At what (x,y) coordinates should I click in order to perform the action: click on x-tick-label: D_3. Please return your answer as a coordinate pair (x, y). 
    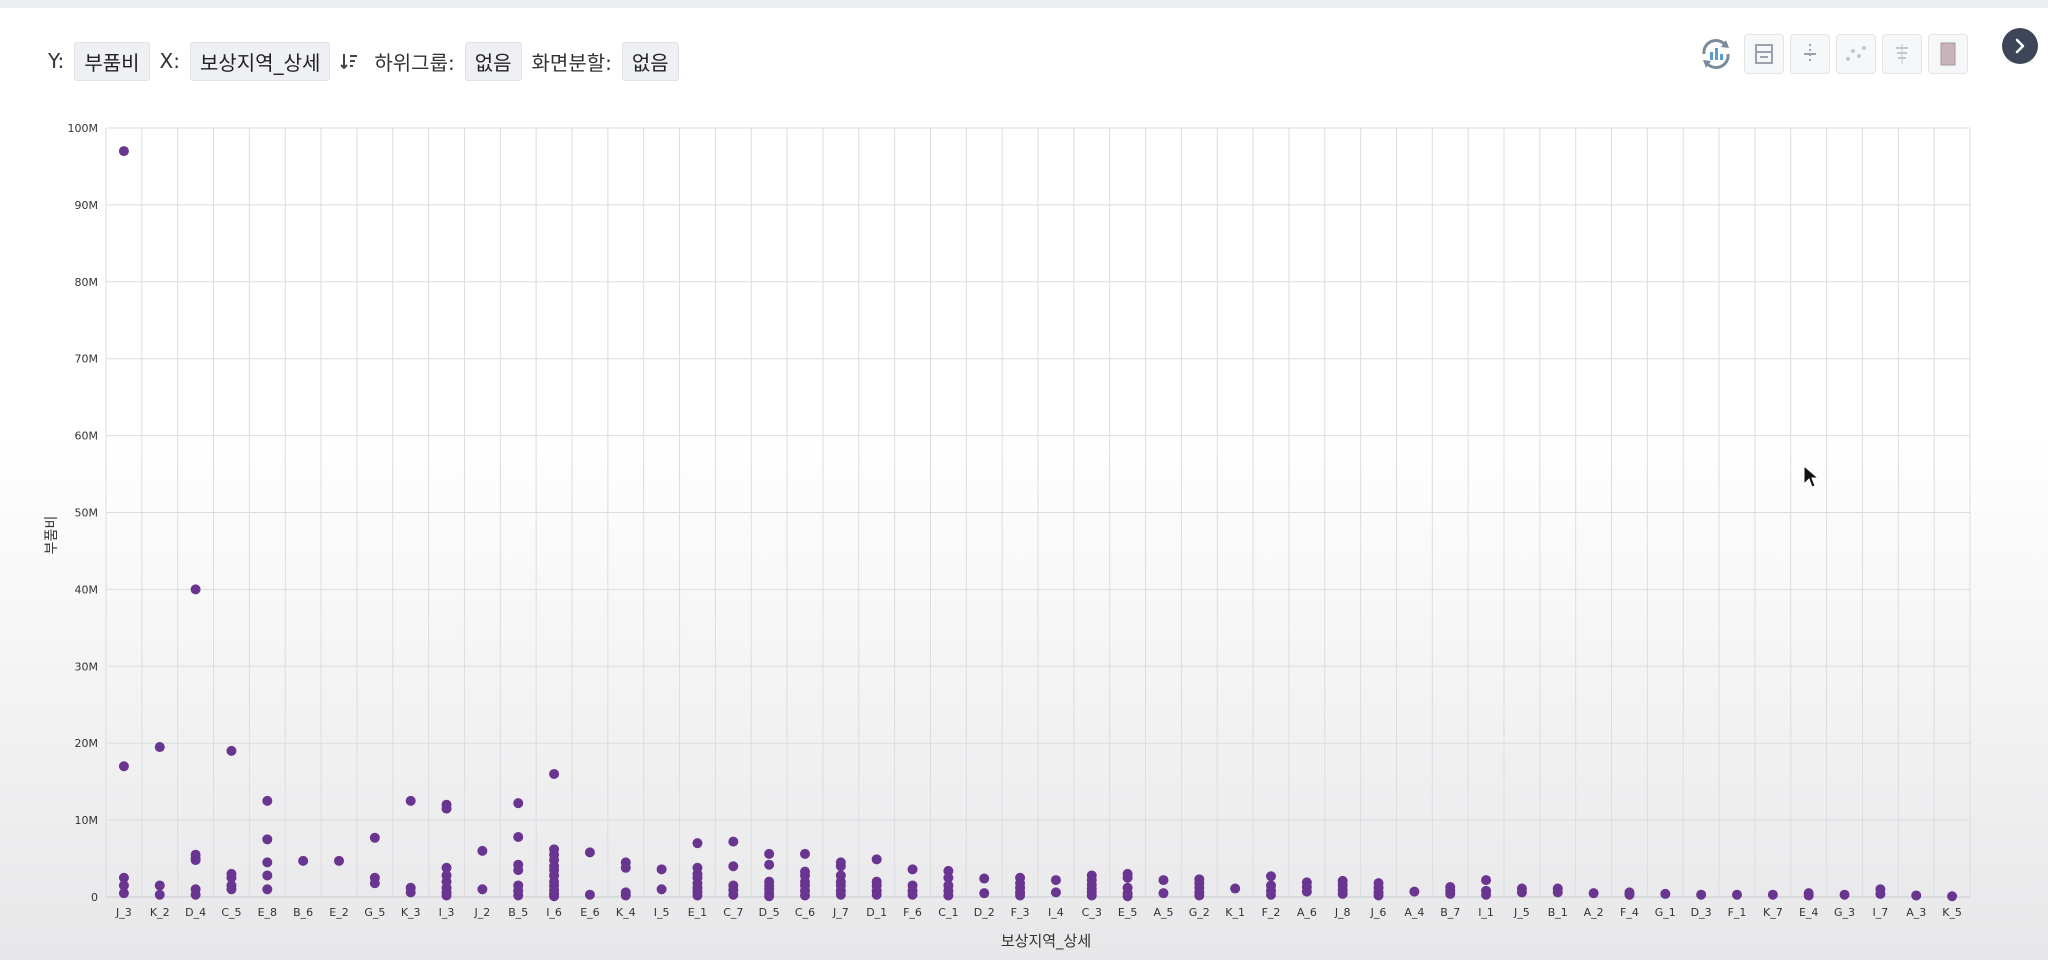
    Looking at the image, I should click on (1701, 912).